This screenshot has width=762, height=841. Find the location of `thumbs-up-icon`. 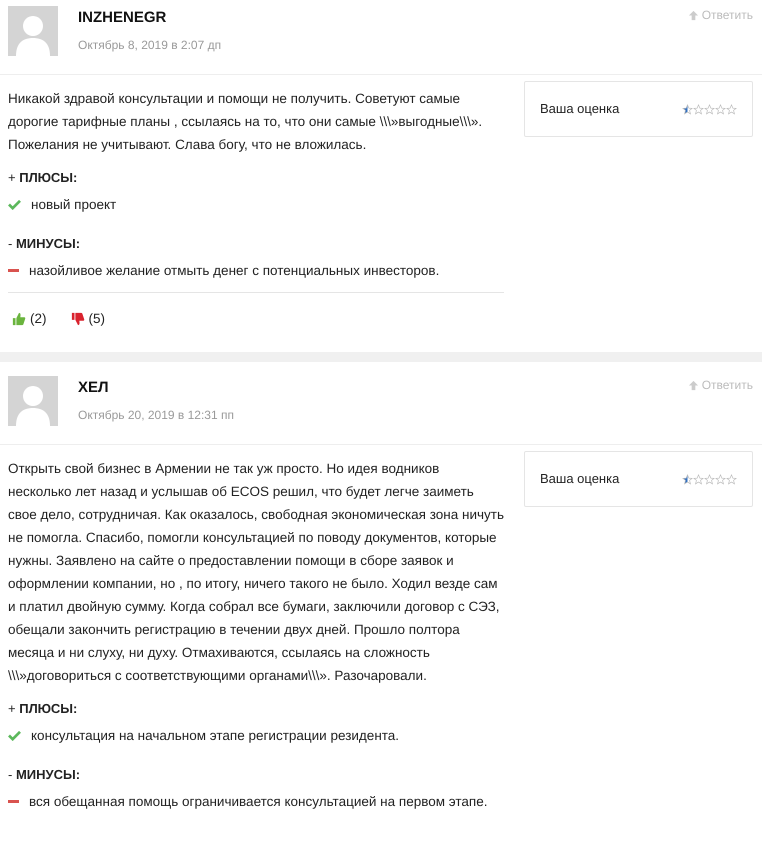

thumbs-up-icon is located at coordinates (19, 319).